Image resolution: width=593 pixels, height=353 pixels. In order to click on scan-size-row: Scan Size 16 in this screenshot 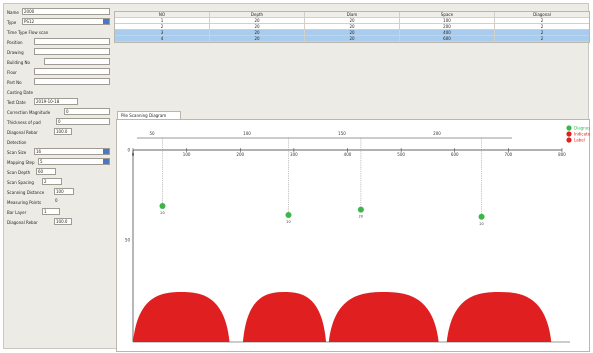, I will do `click(58, 152)`.